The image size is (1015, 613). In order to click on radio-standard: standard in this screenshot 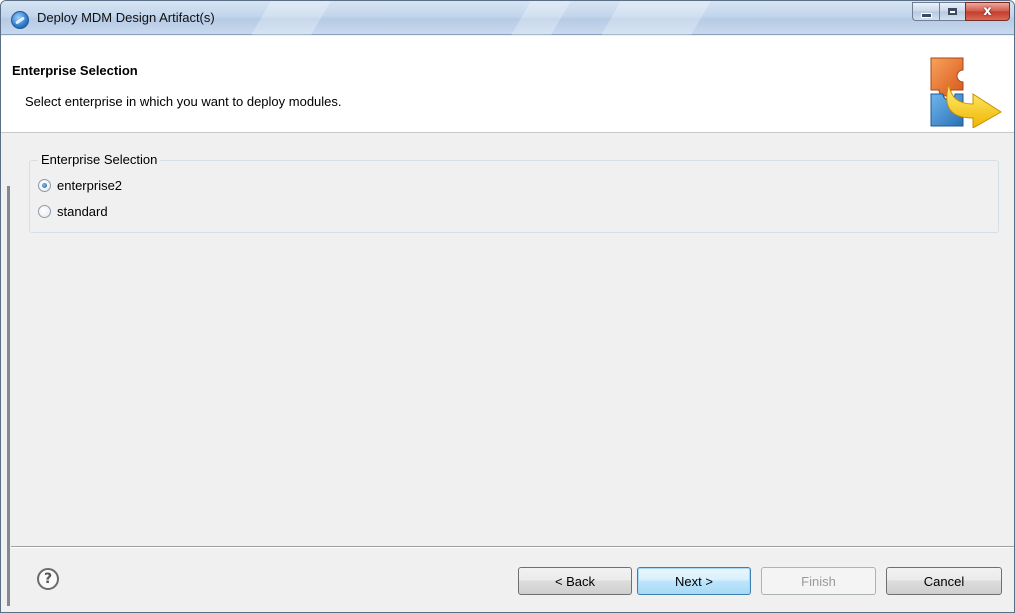, I will do `click(73, 211)`.